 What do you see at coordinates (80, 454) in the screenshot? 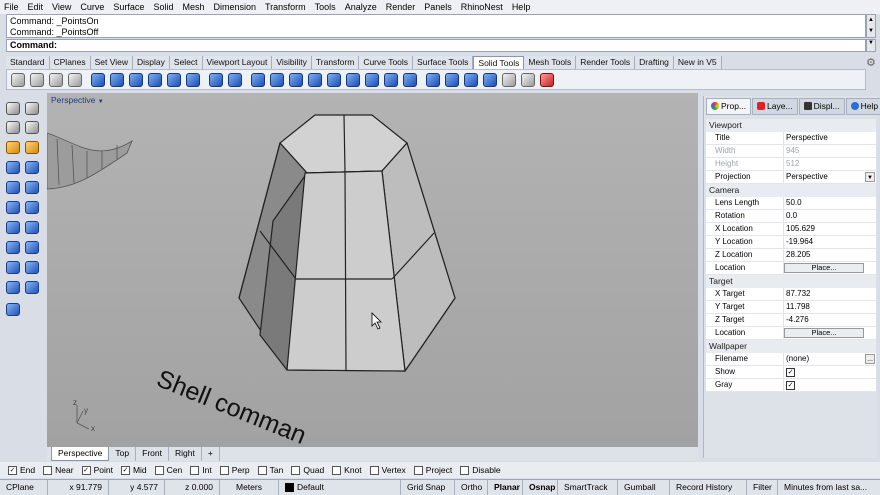
I see `tab-perspective: Perspective` at bounding box center [80, 454].